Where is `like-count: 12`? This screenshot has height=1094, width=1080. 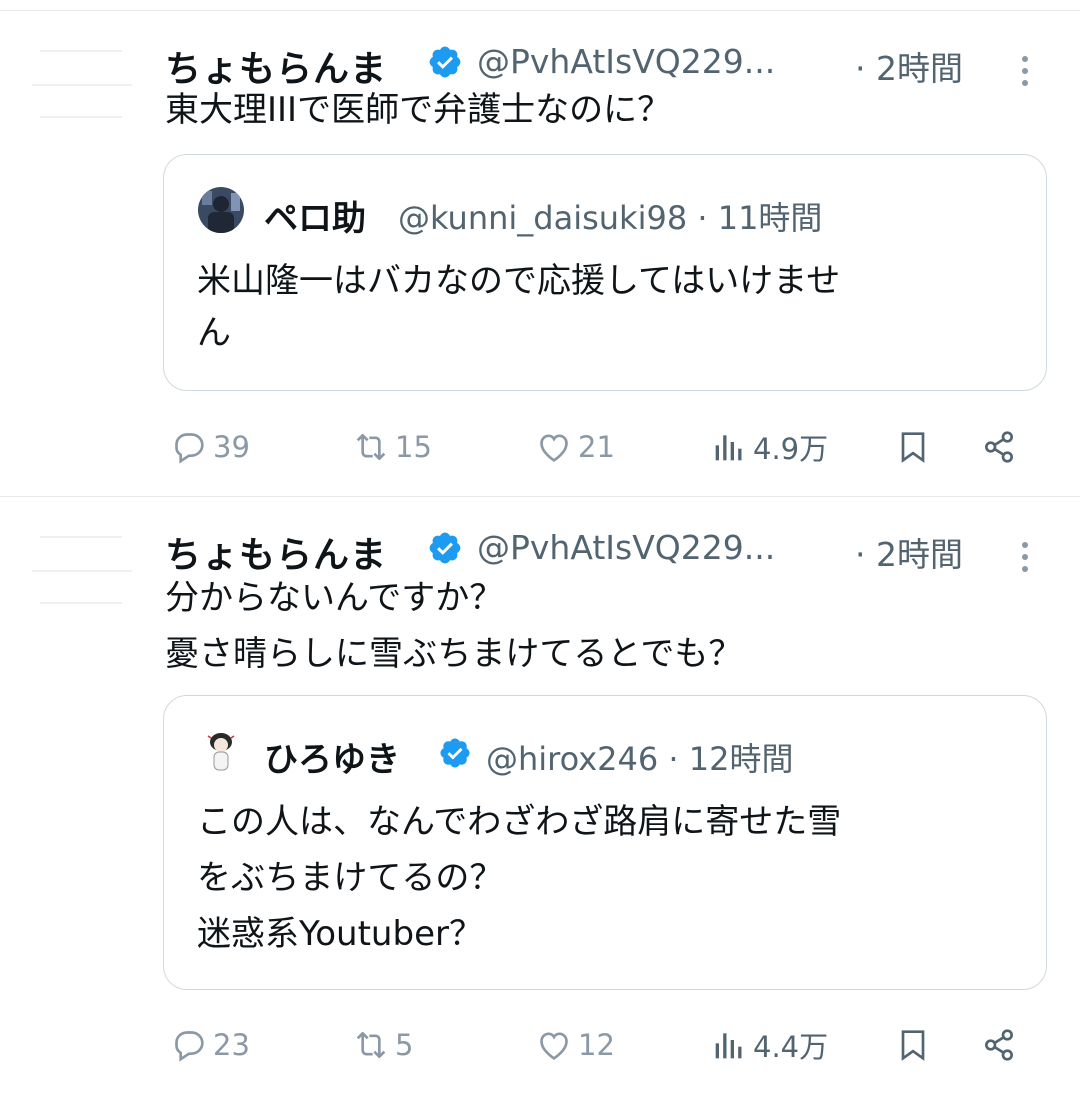
like-count: 12 is located at coordinates (596, 1045).